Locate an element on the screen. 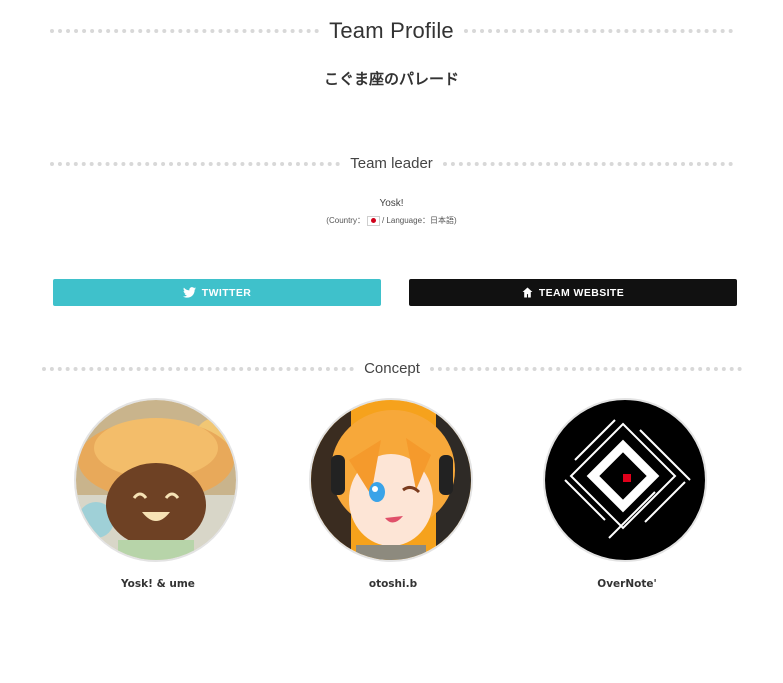 This screenshot has width=783, height=683. team-profile-title: Team Profile is located at coordinates (391, 30).